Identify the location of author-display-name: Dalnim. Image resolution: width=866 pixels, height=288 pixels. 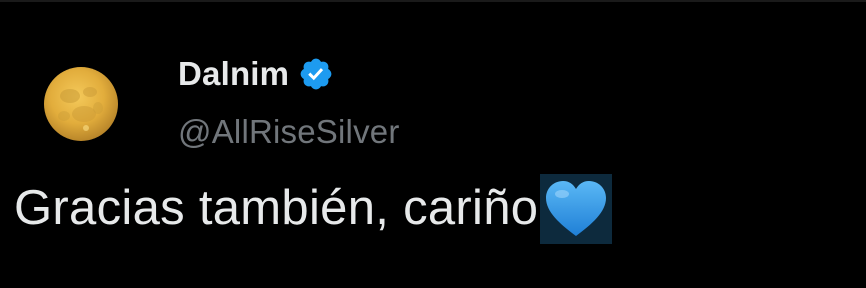
(233, 74).